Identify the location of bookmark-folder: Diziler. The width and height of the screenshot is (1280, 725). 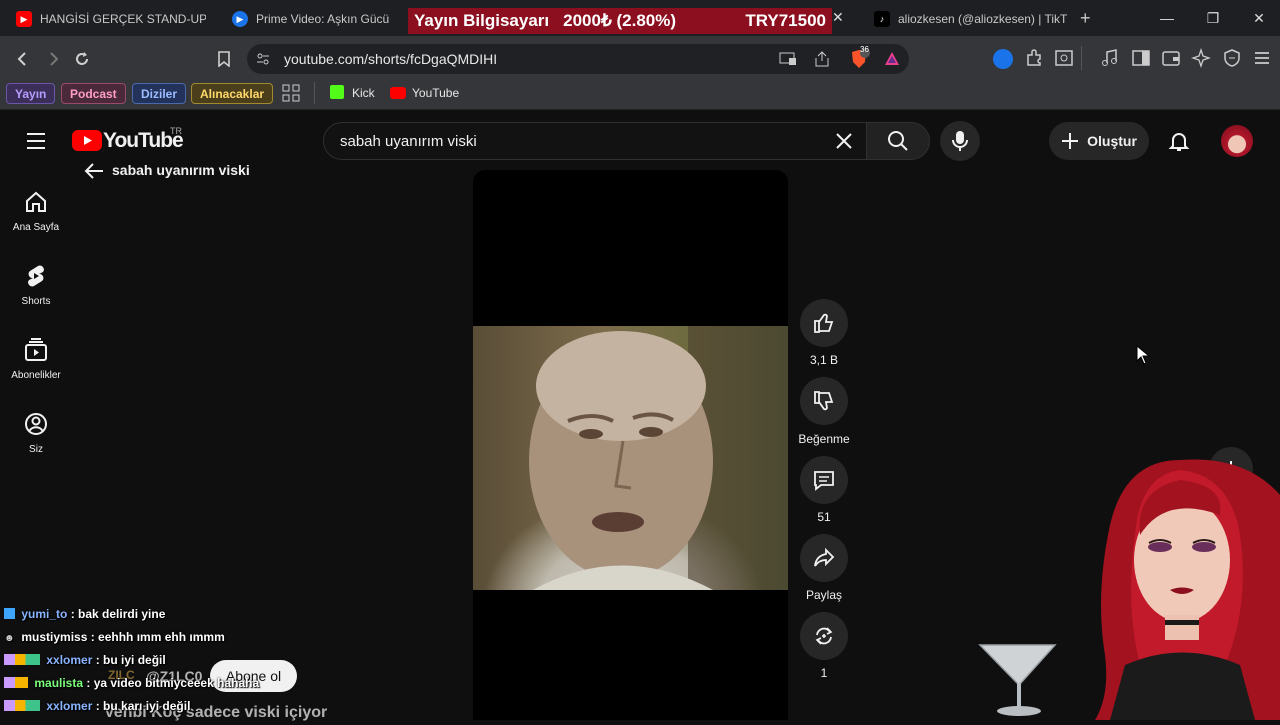
(159, 93).